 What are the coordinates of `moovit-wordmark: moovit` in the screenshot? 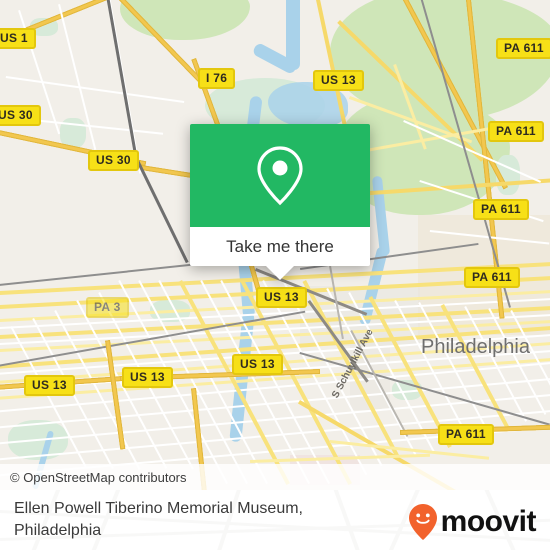 It's located at (488, 521).